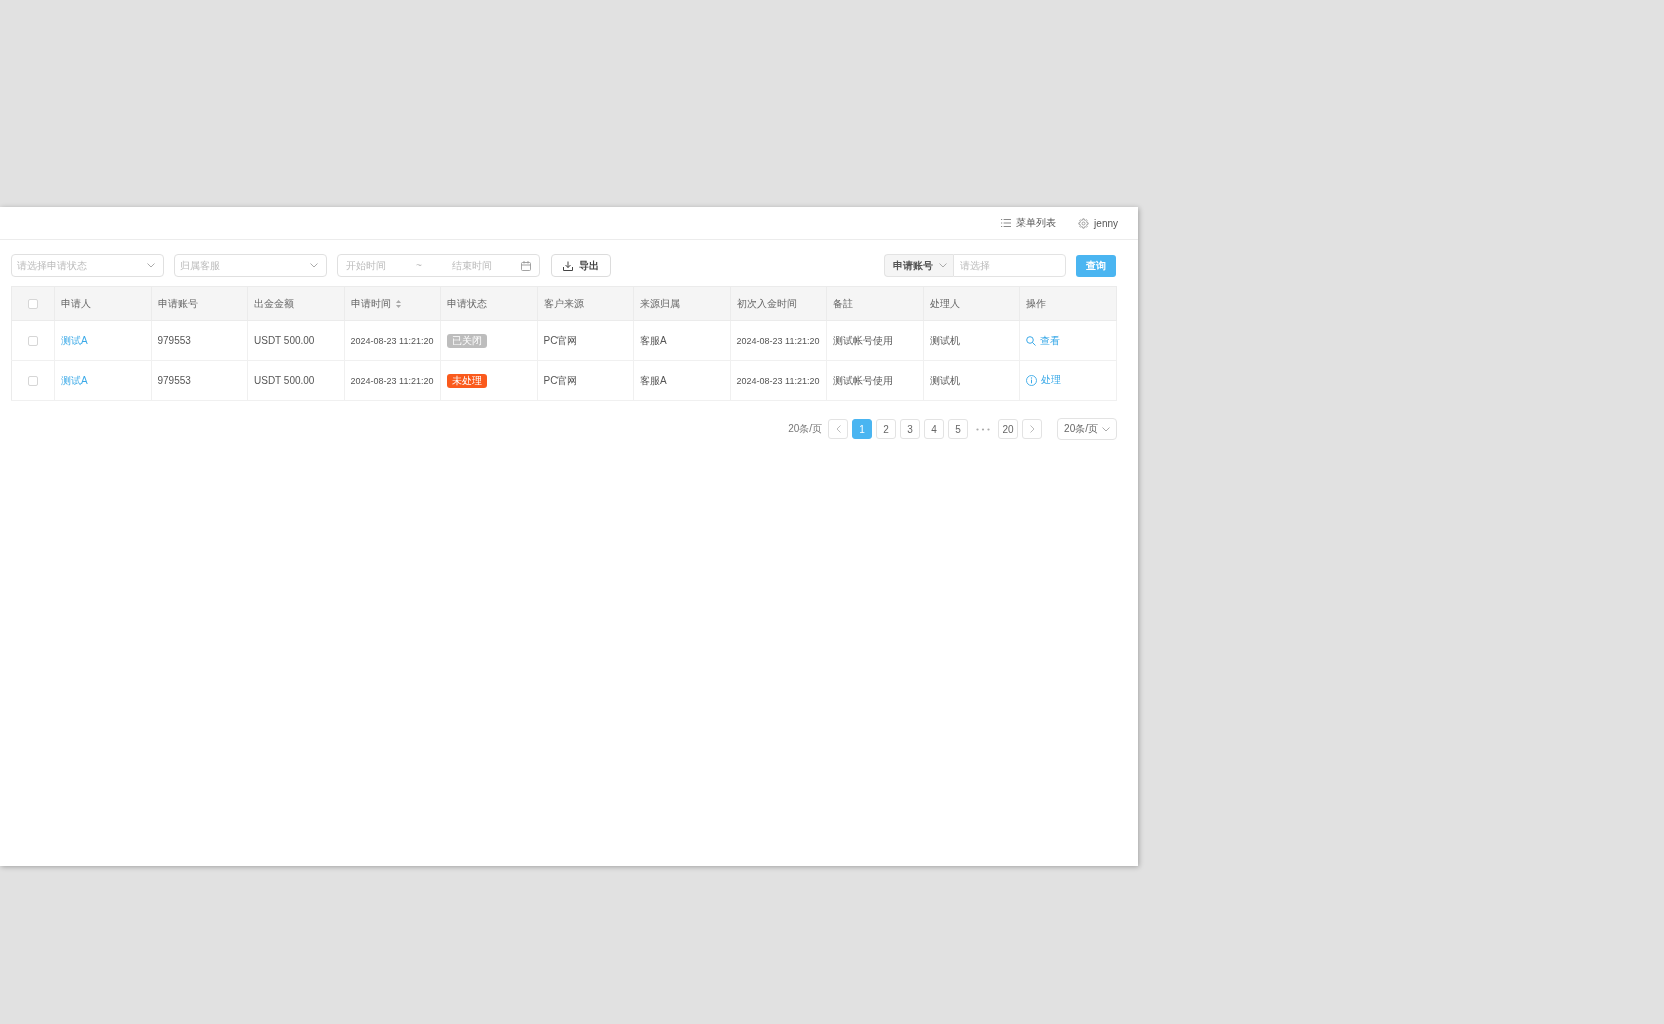 The height and width of the screenshot is (1024, 1664). Describe the element at coordinates (1084, 223) in the screenshot. I see `gear-icon` at that location.